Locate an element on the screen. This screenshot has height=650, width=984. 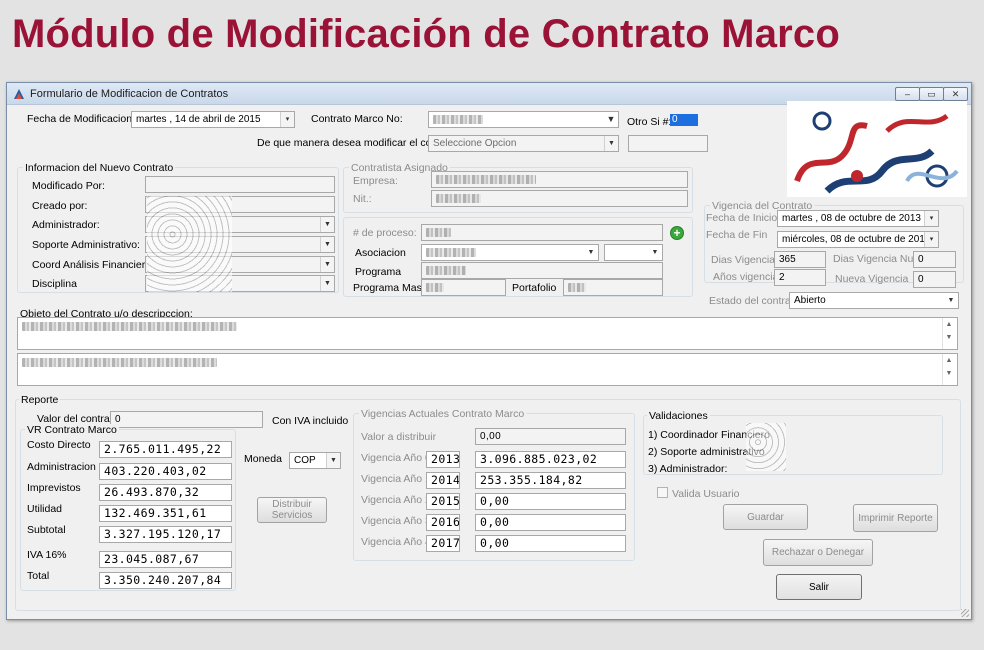
vigencia-row-year: 2016 is located at coordinates (443, 522).